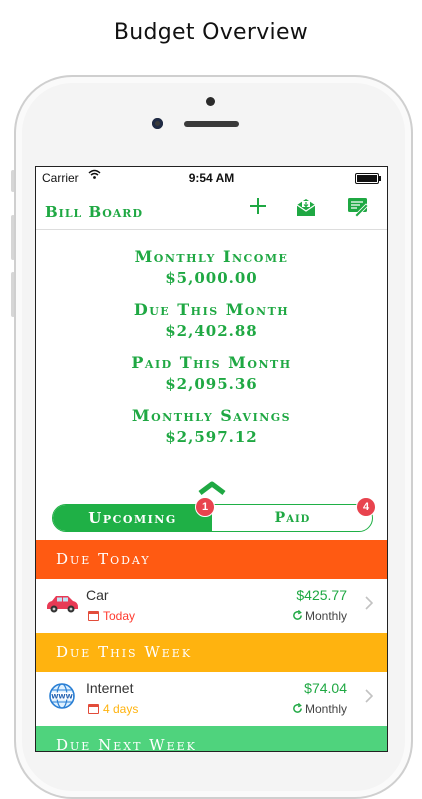 The height and width of the screenshot is (799, 422). Describe the element at coordinates (211, 738) in the screenshot. I see `section-due-next-week: Due Next Week` at that location.